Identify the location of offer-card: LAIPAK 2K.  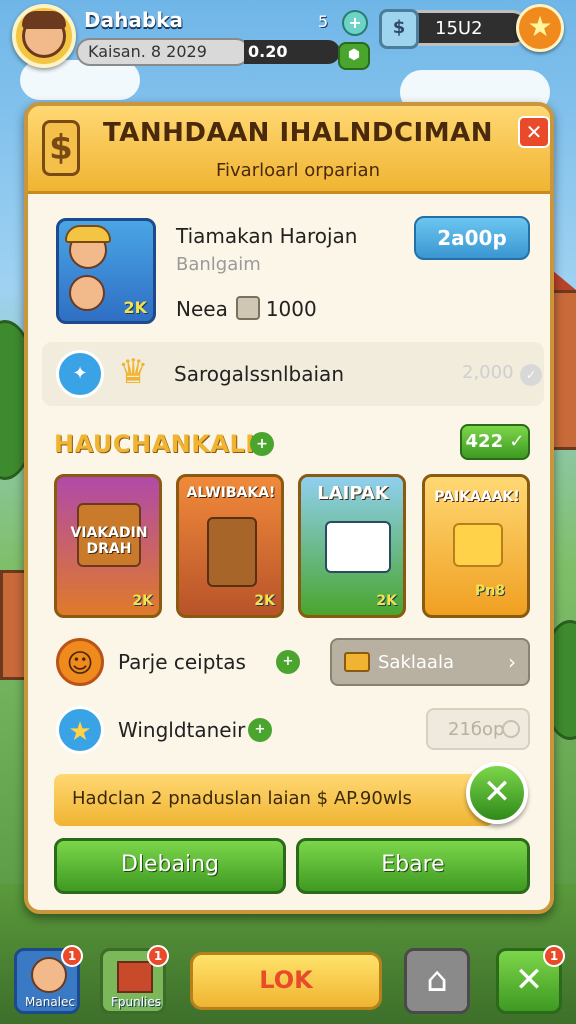
(352, 546).